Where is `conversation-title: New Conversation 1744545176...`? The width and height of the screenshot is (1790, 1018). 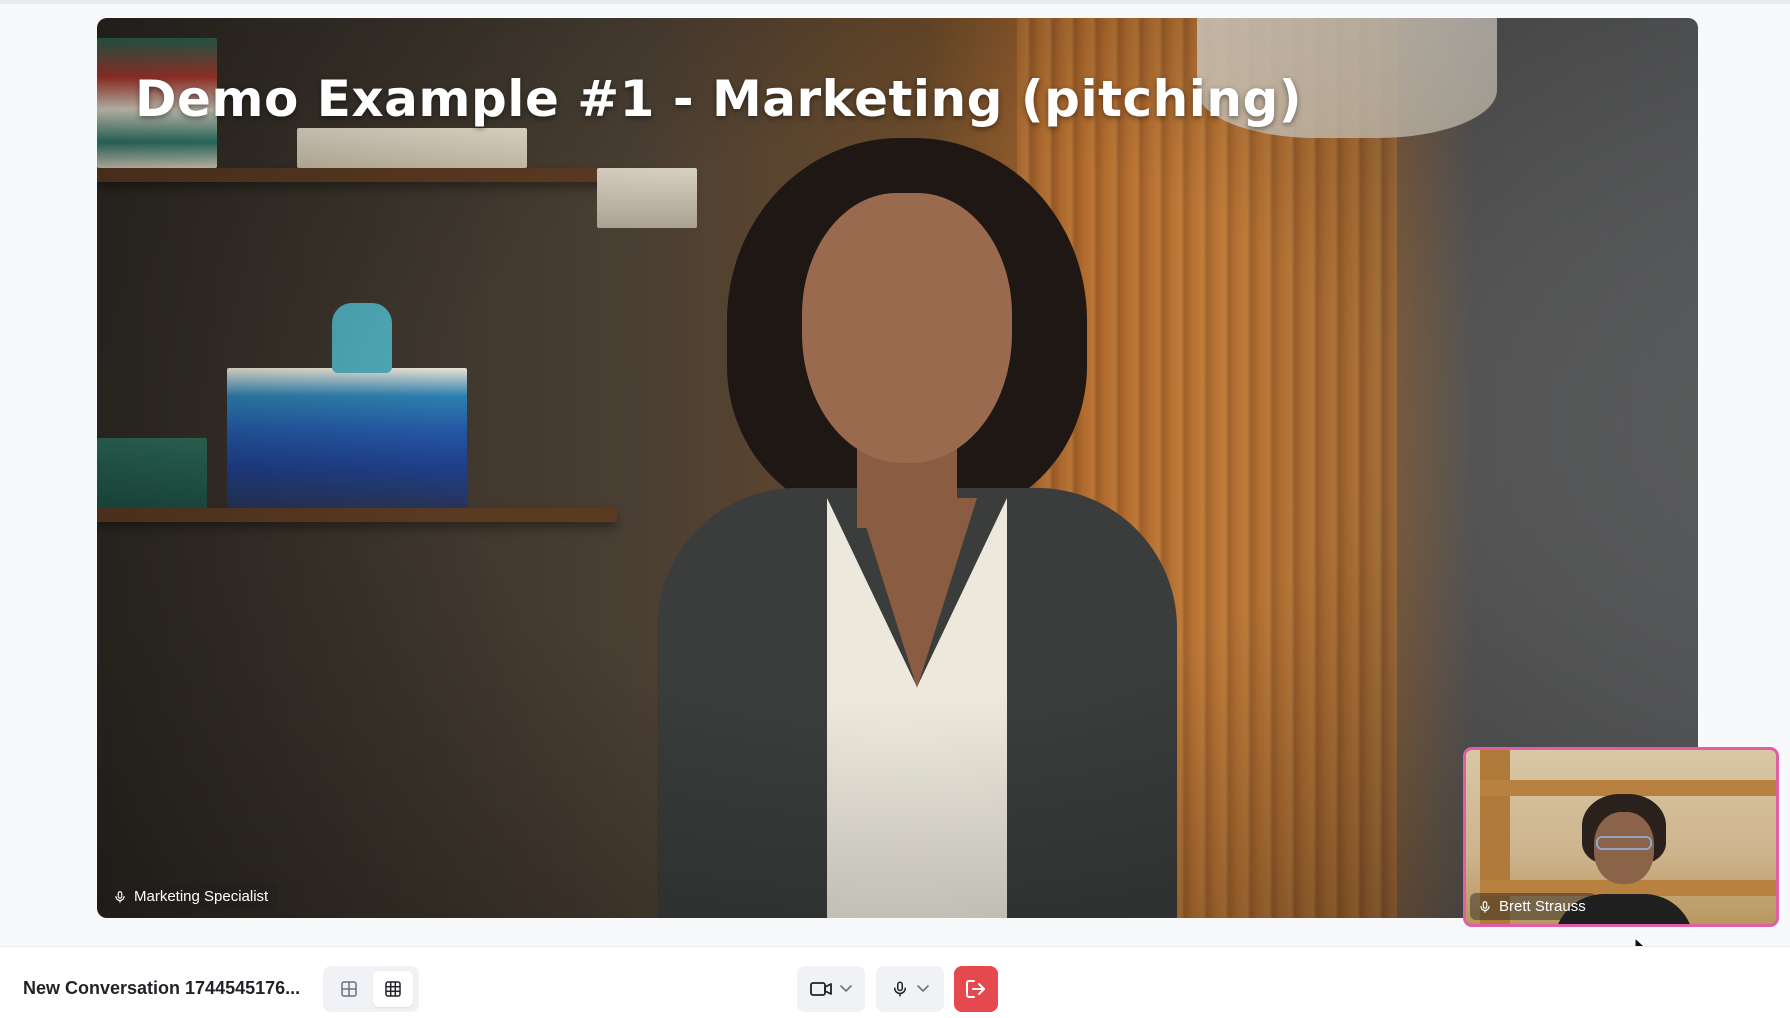
conversation-title: New Conversation 1744545176... is located at coordinates (161, 988).